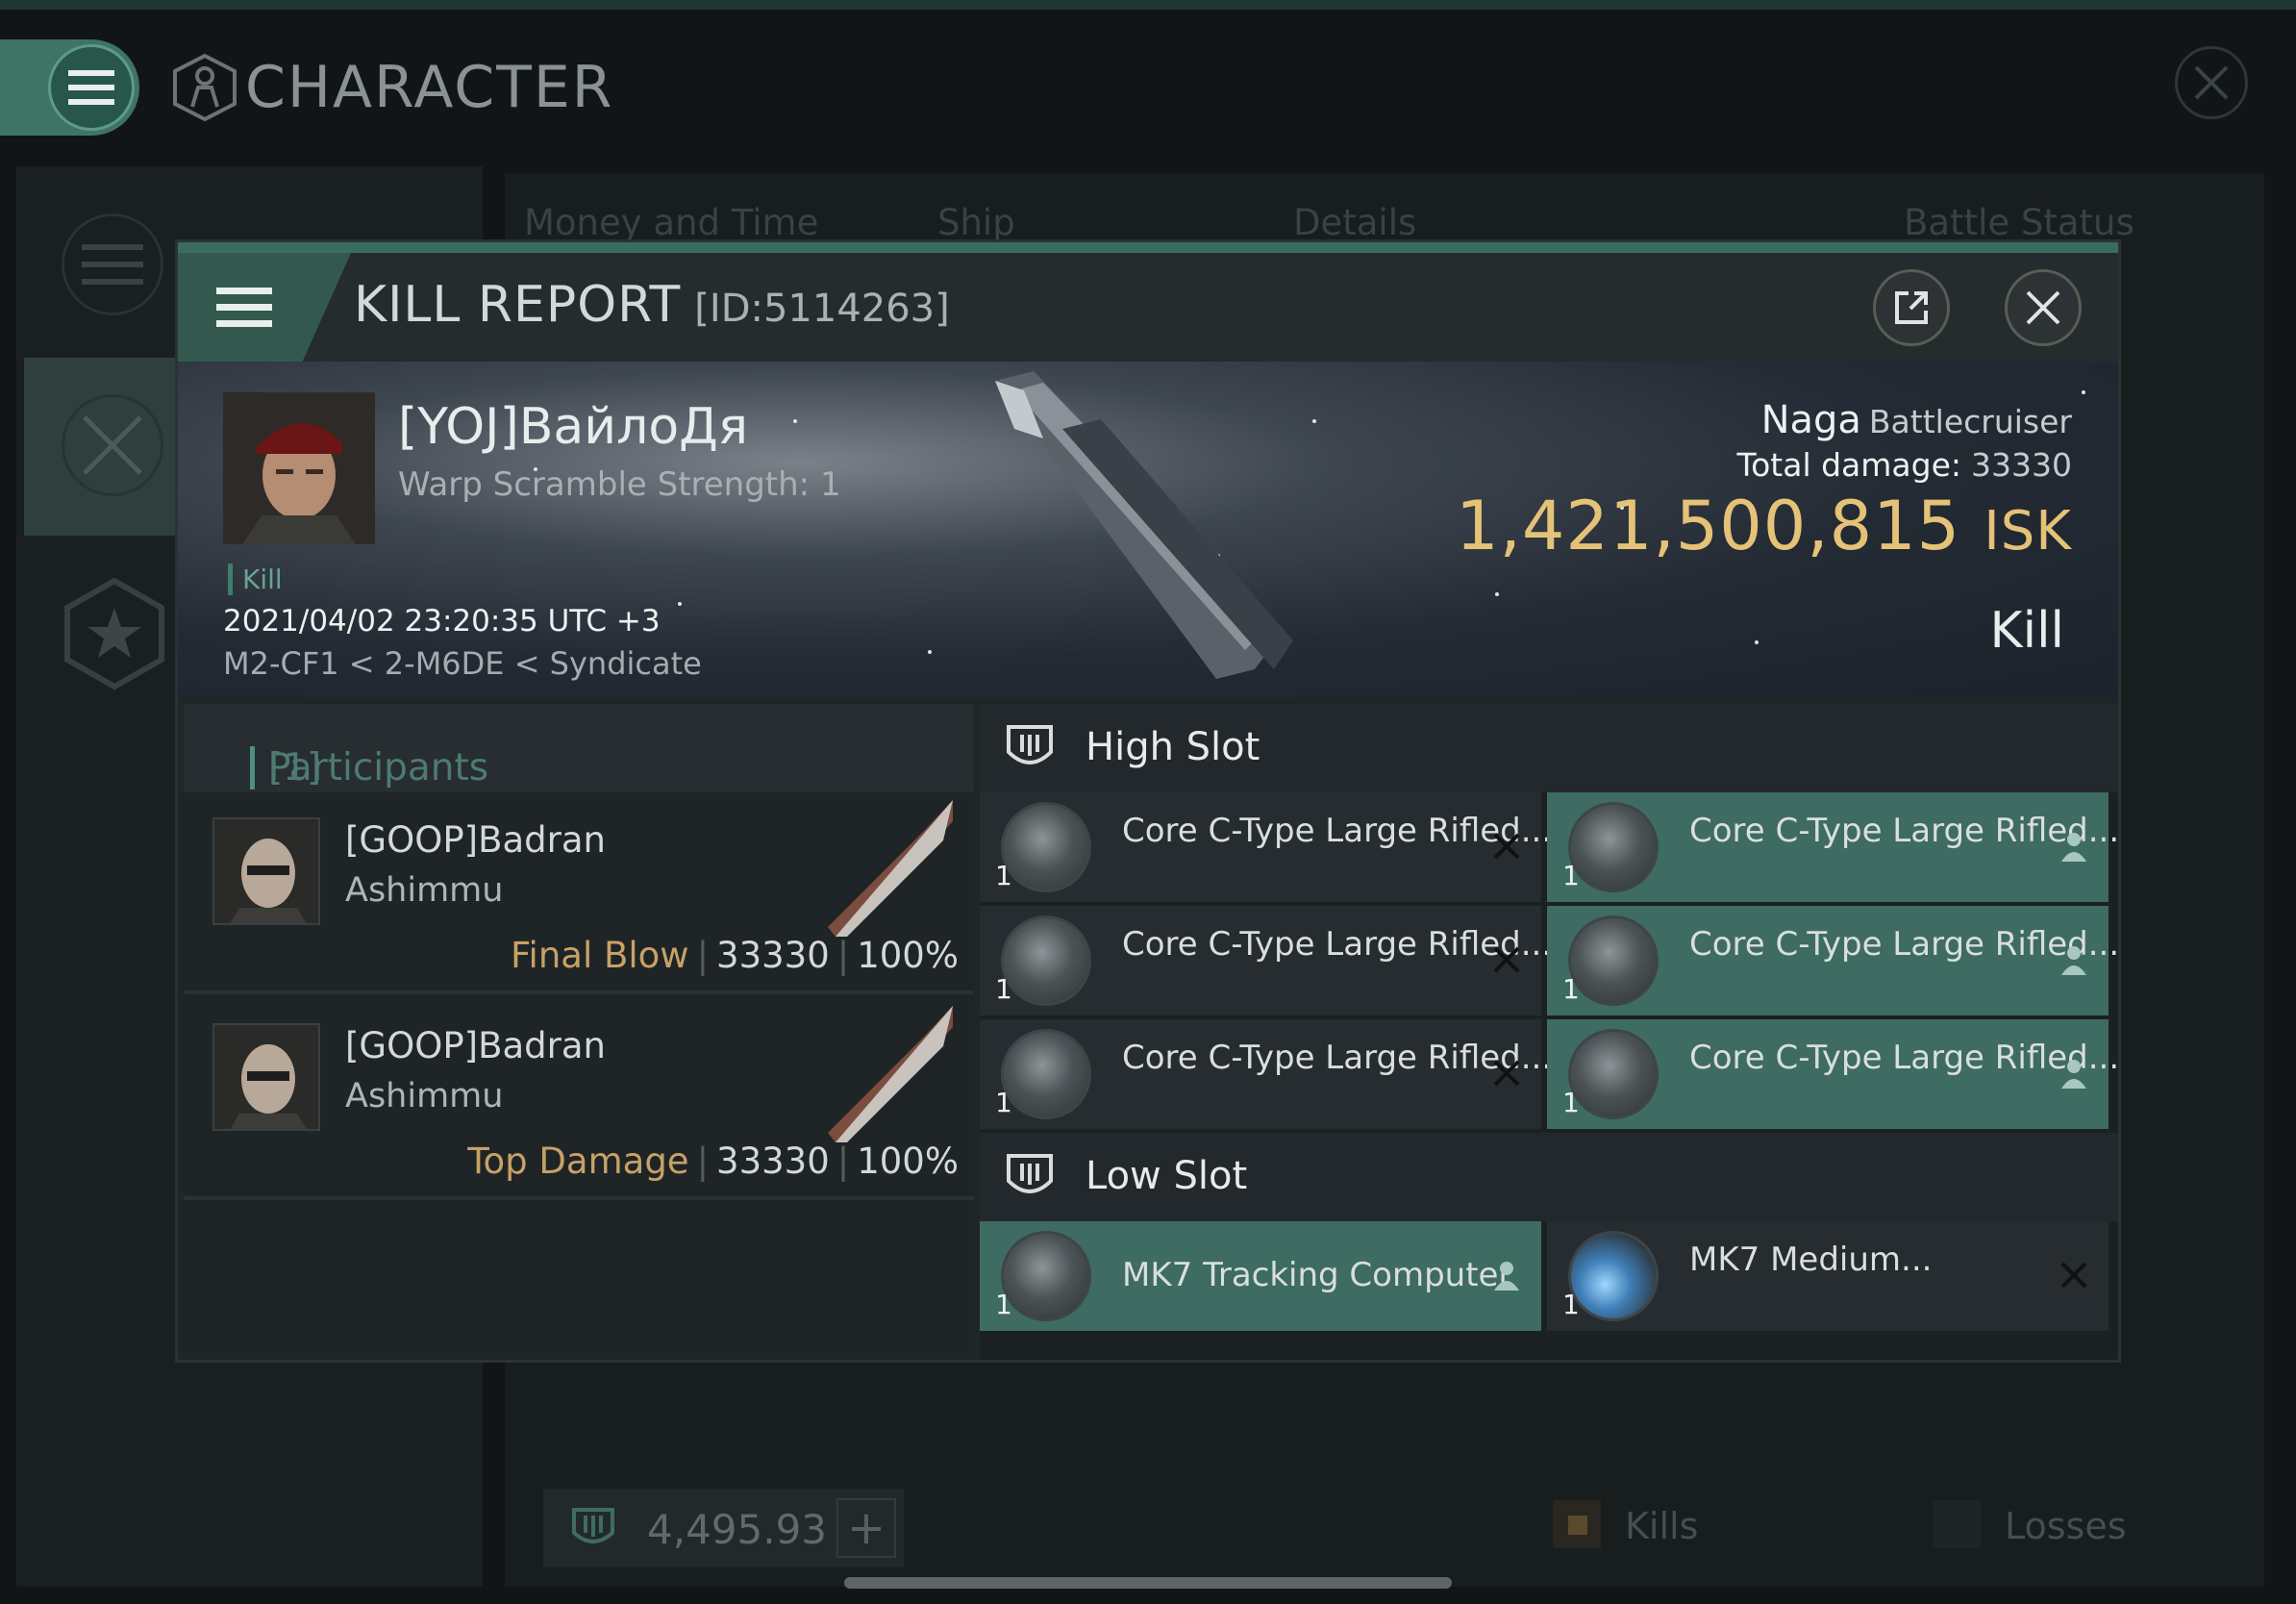 Image resolution: width=2296 pixels, height=1604 pixels. I want to click on high-slot-label: High Slot, so click(1173, 747).